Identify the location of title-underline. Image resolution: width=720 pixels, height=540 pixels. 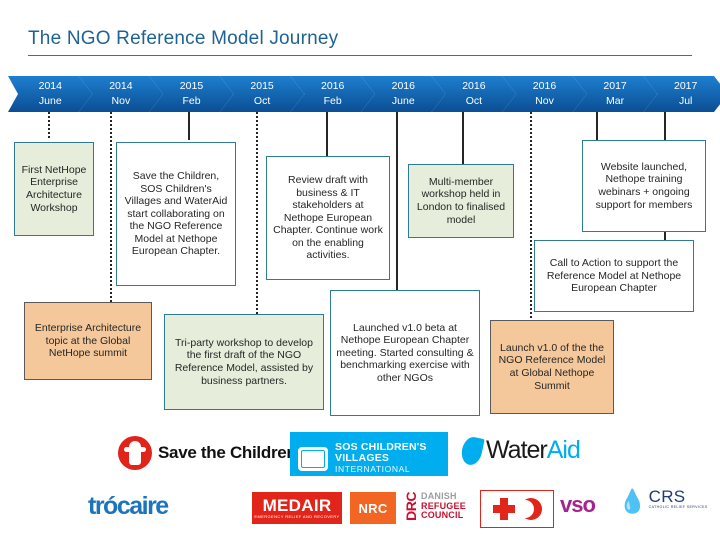
(360, 55).